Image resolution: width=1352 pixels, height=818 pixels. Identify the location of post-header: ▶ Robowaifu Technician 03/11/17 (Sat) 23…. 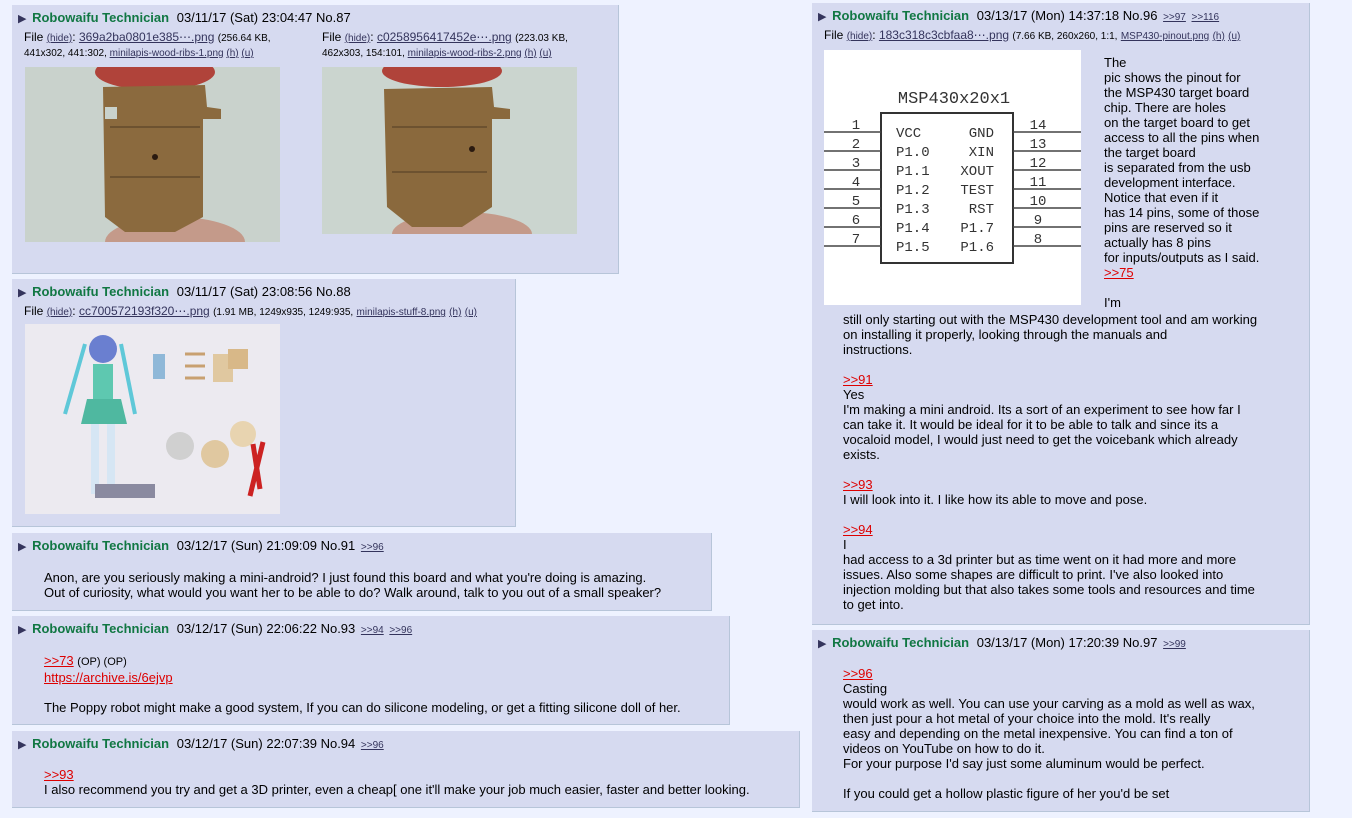
(313, 18).